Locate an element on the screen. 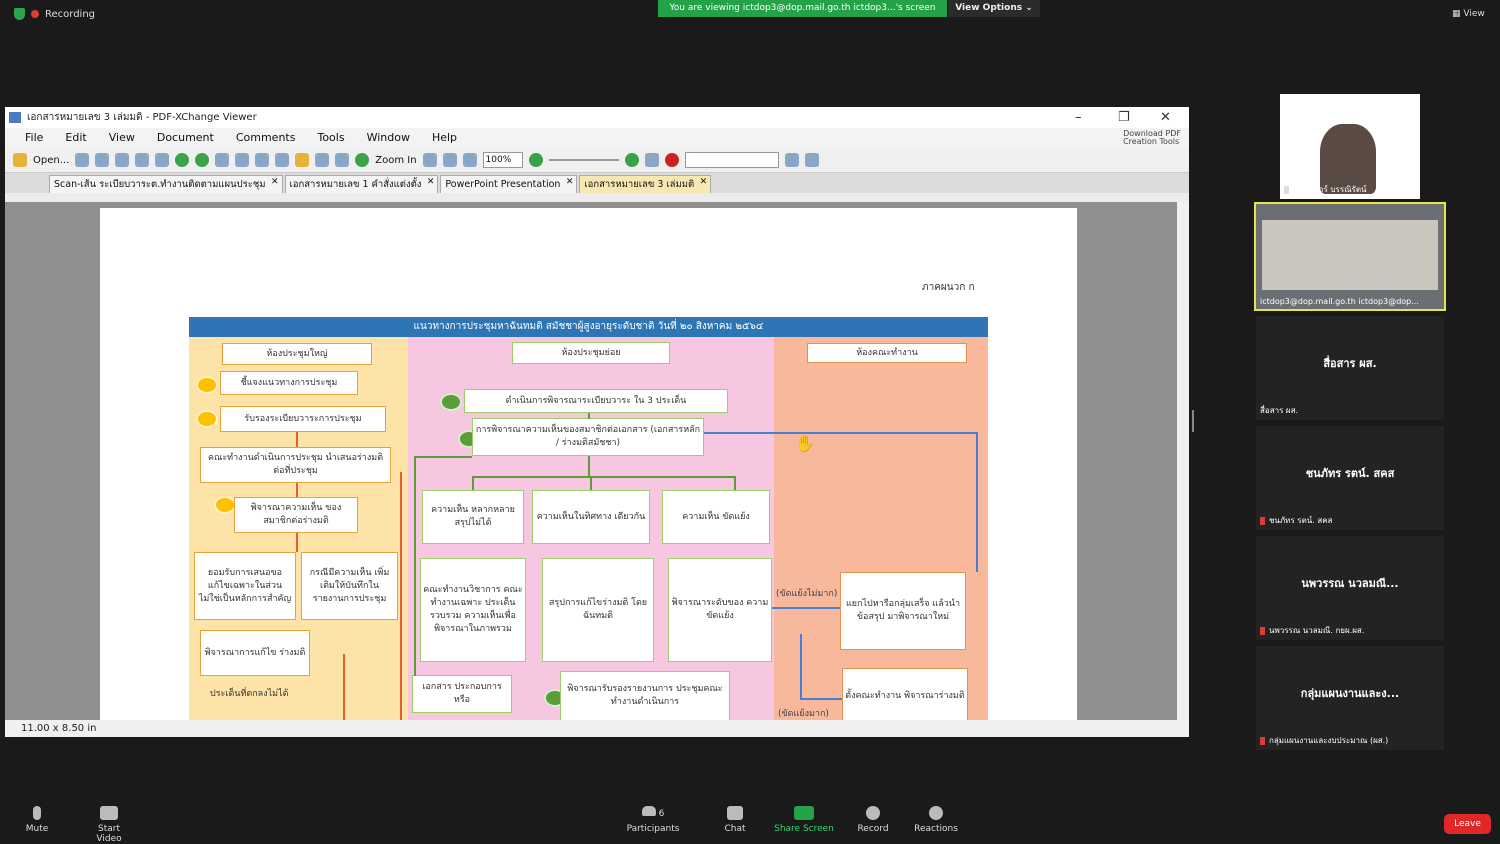 The width and height of the screenshot is (1500, 844). reactions-button: Reactions is located at coordinates (936, 820).